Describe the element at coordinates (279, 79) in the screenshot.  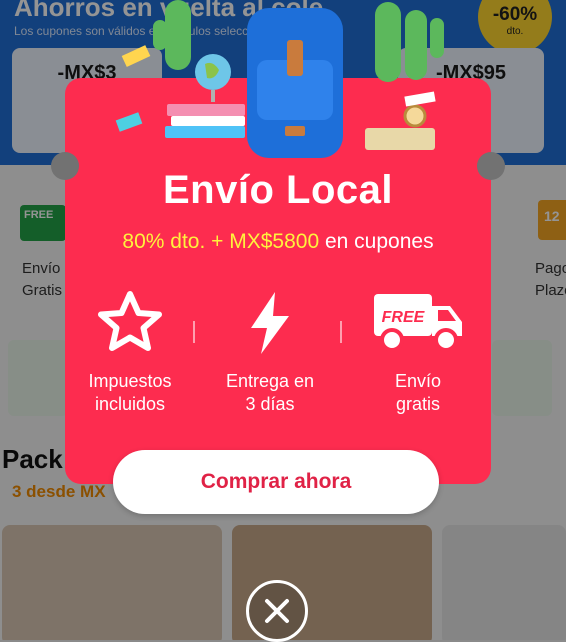
I see `back-to-school-illustration` at that location.